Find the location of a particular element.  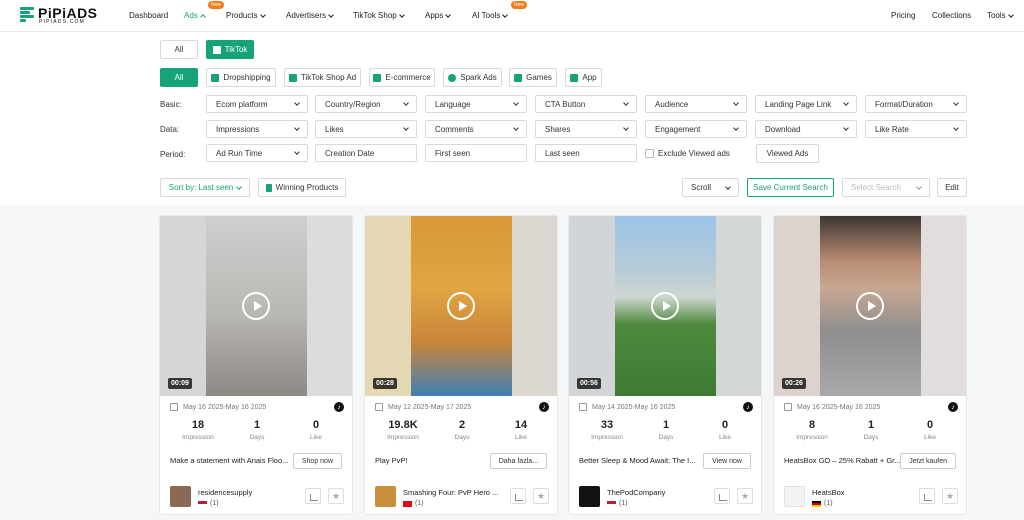

type-chip-all: All is located at coordinates (179, 77).